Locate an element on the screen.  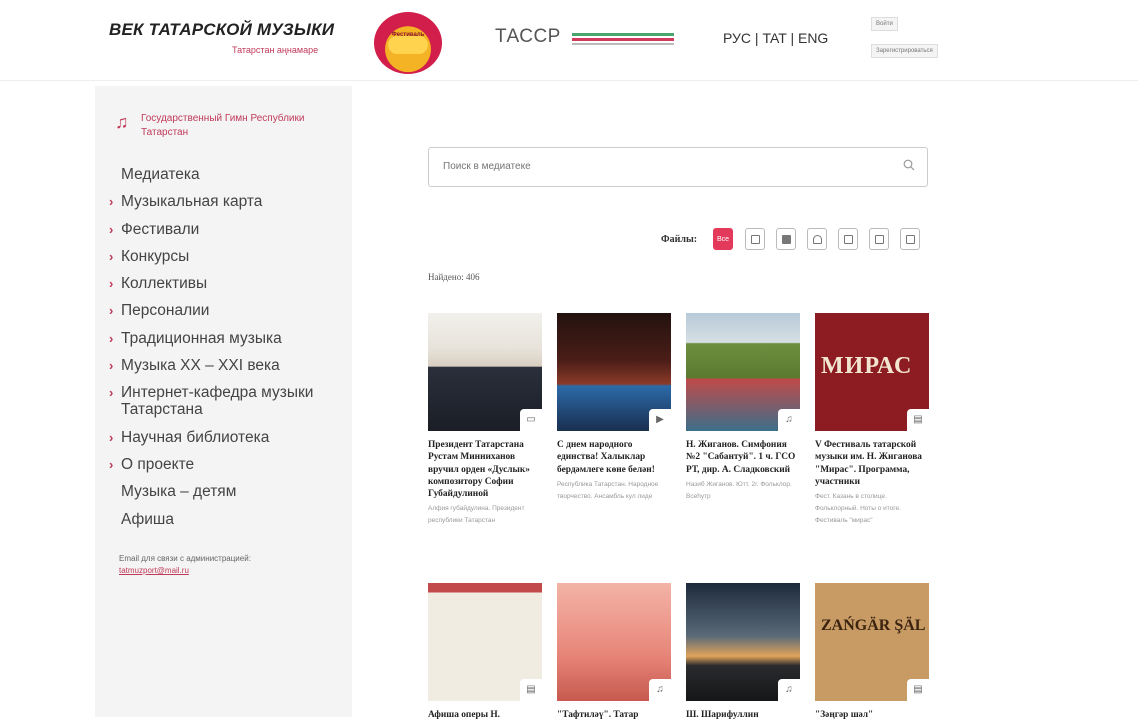
logo-emblem is located at coordinates (408, 45).